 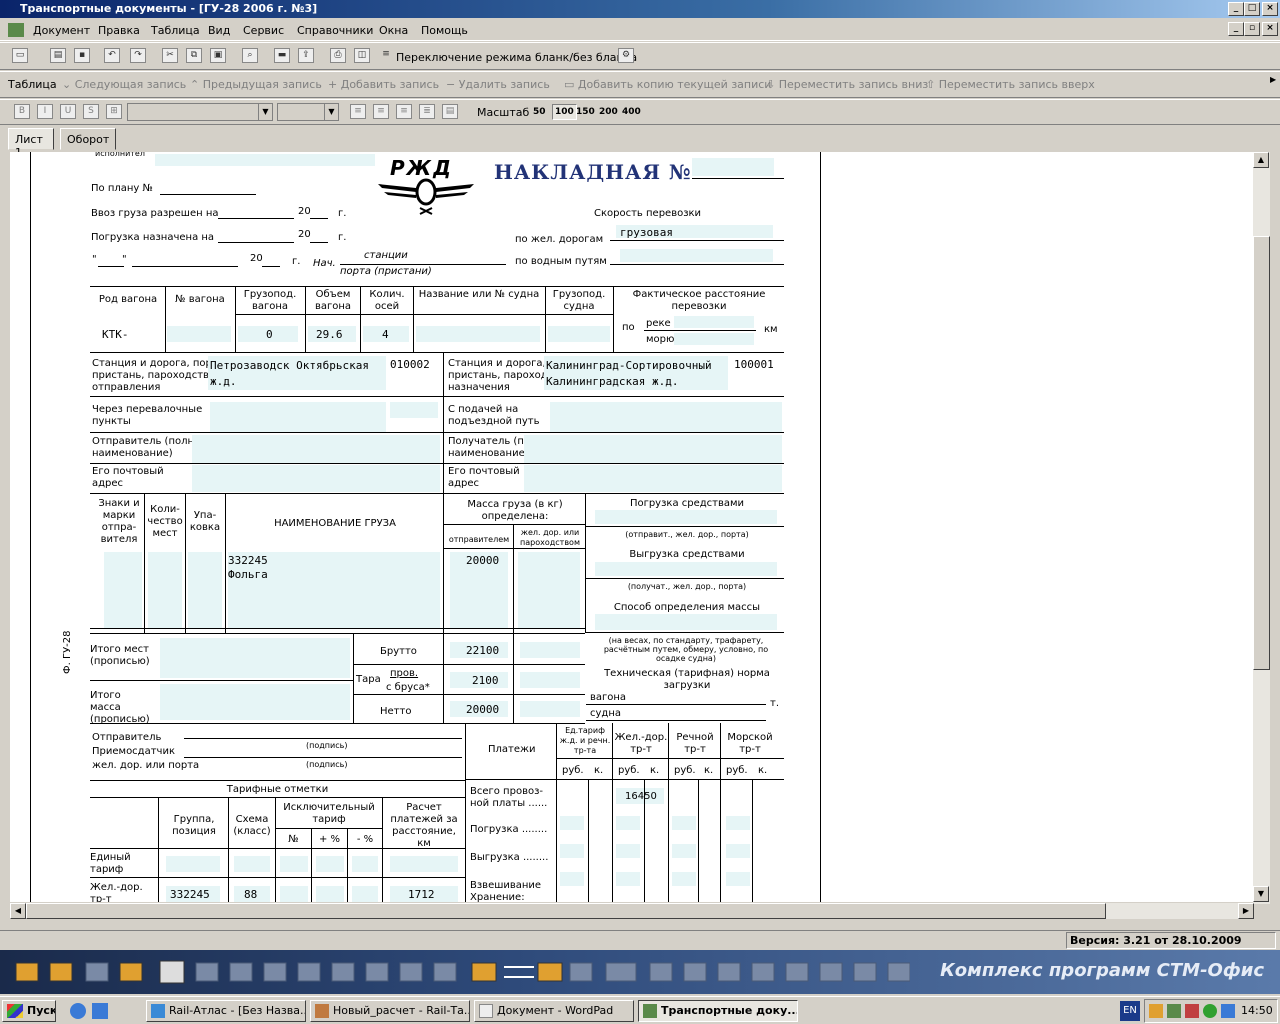 I want to click on vessel-capacity-field, so click(x=579, y=334).